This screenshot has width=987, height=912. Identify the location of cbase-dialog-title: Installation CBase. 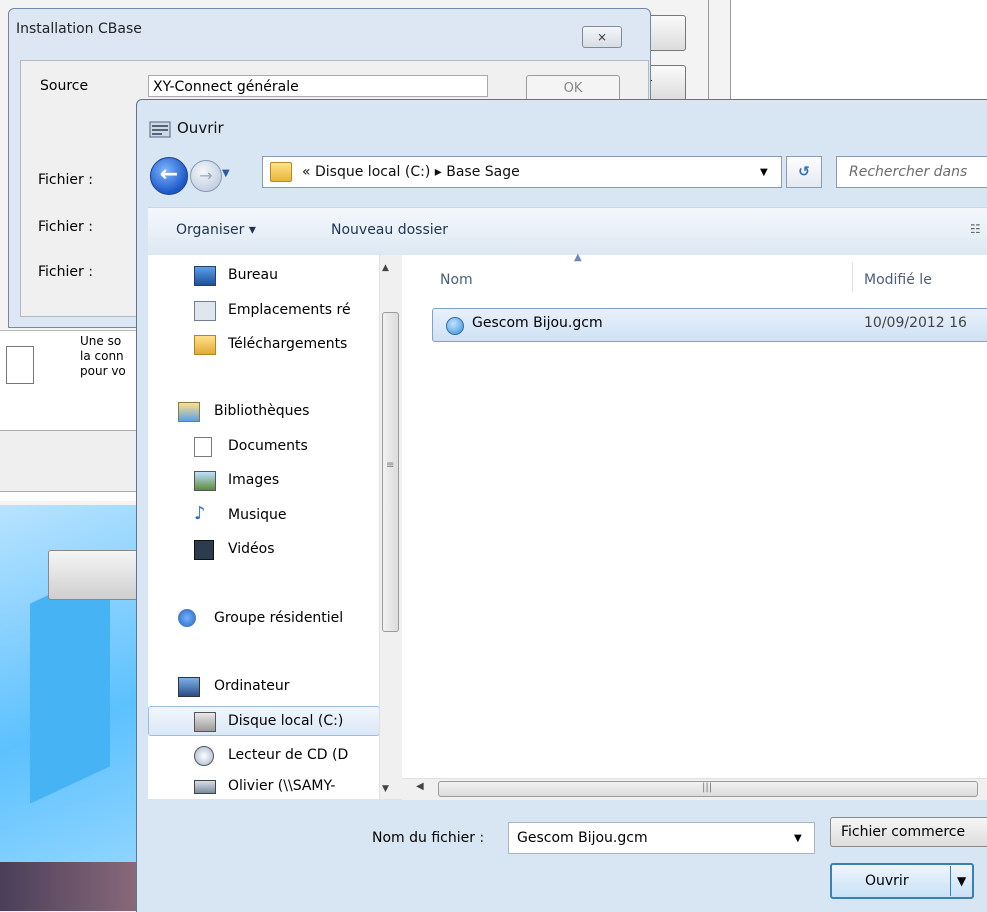
(79, 29).